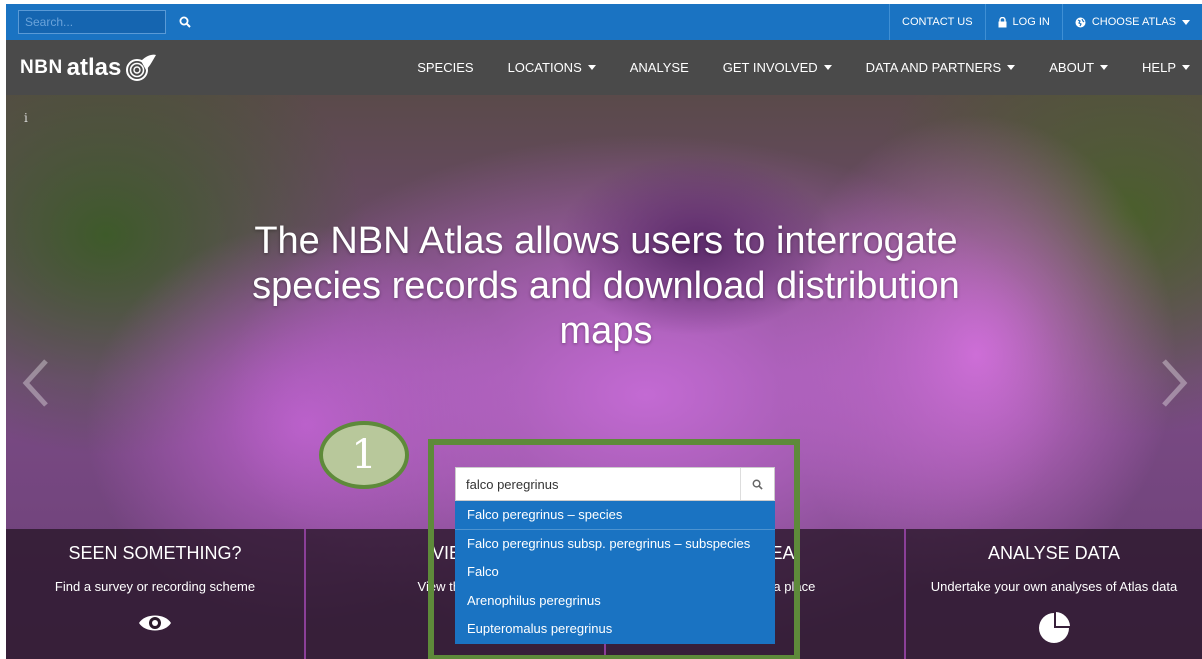 This screenshot has height=659, width=1202. I want to click on tile-description: Find a survey or recording scheme, so click(155, 586).